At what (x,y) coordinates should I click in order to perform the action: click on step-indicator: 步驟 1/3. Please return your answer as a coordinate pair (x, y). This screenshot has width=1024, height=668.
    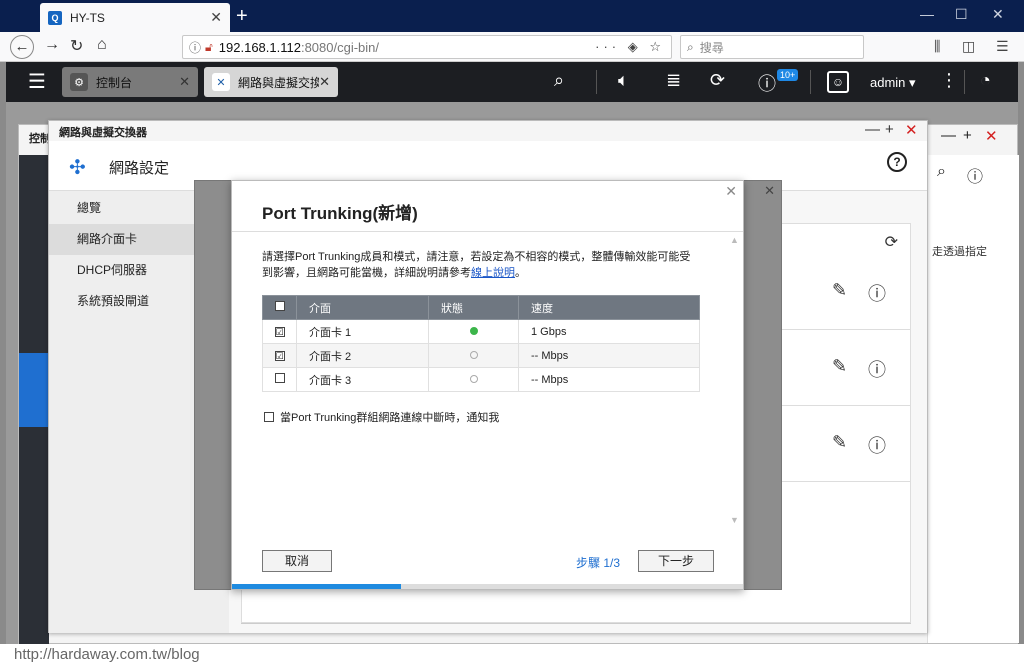
    Looking at the image, I should click on (598, 563).